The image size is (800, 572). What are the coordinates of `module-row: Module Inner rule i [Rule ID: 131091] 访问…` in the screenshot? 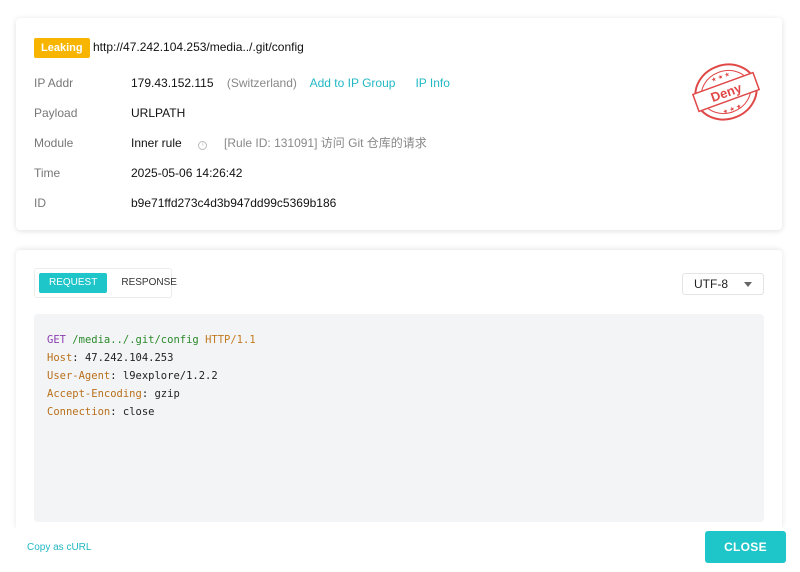 It's located at (394, 143).